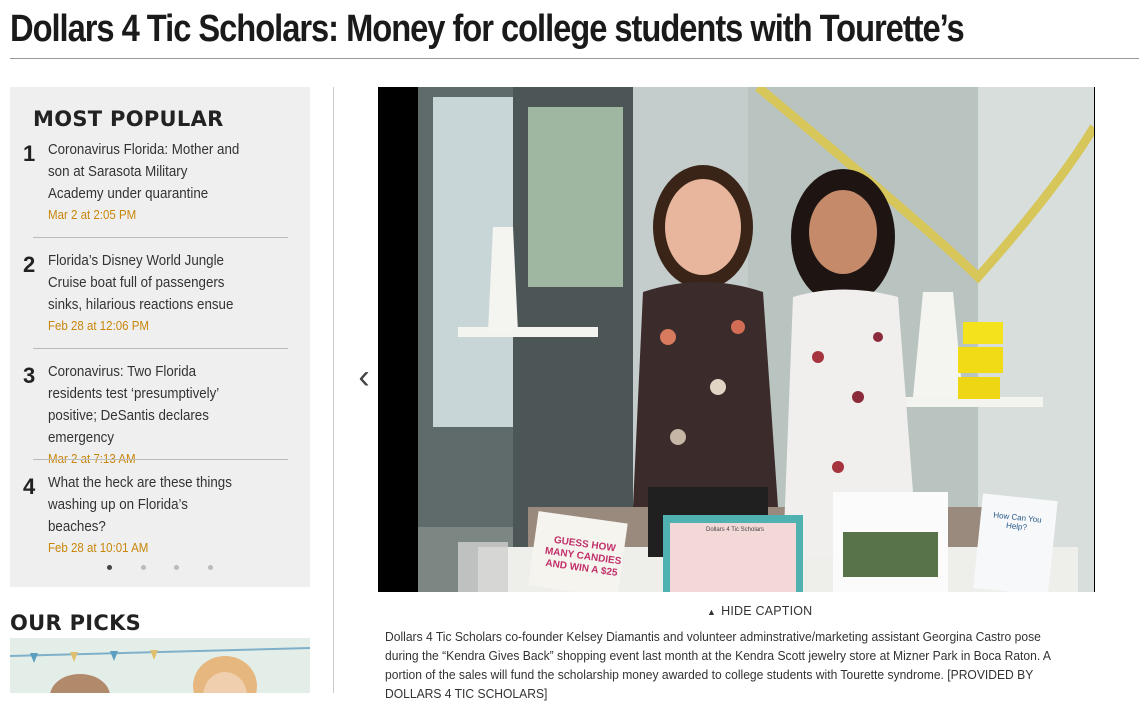 The height and width of the screenshot is (703, 1139). Describe the element at coordinates (98, 548) in the screenshot. I see `popular-item-date: Feb 28 at 10:01 AM` at that location.